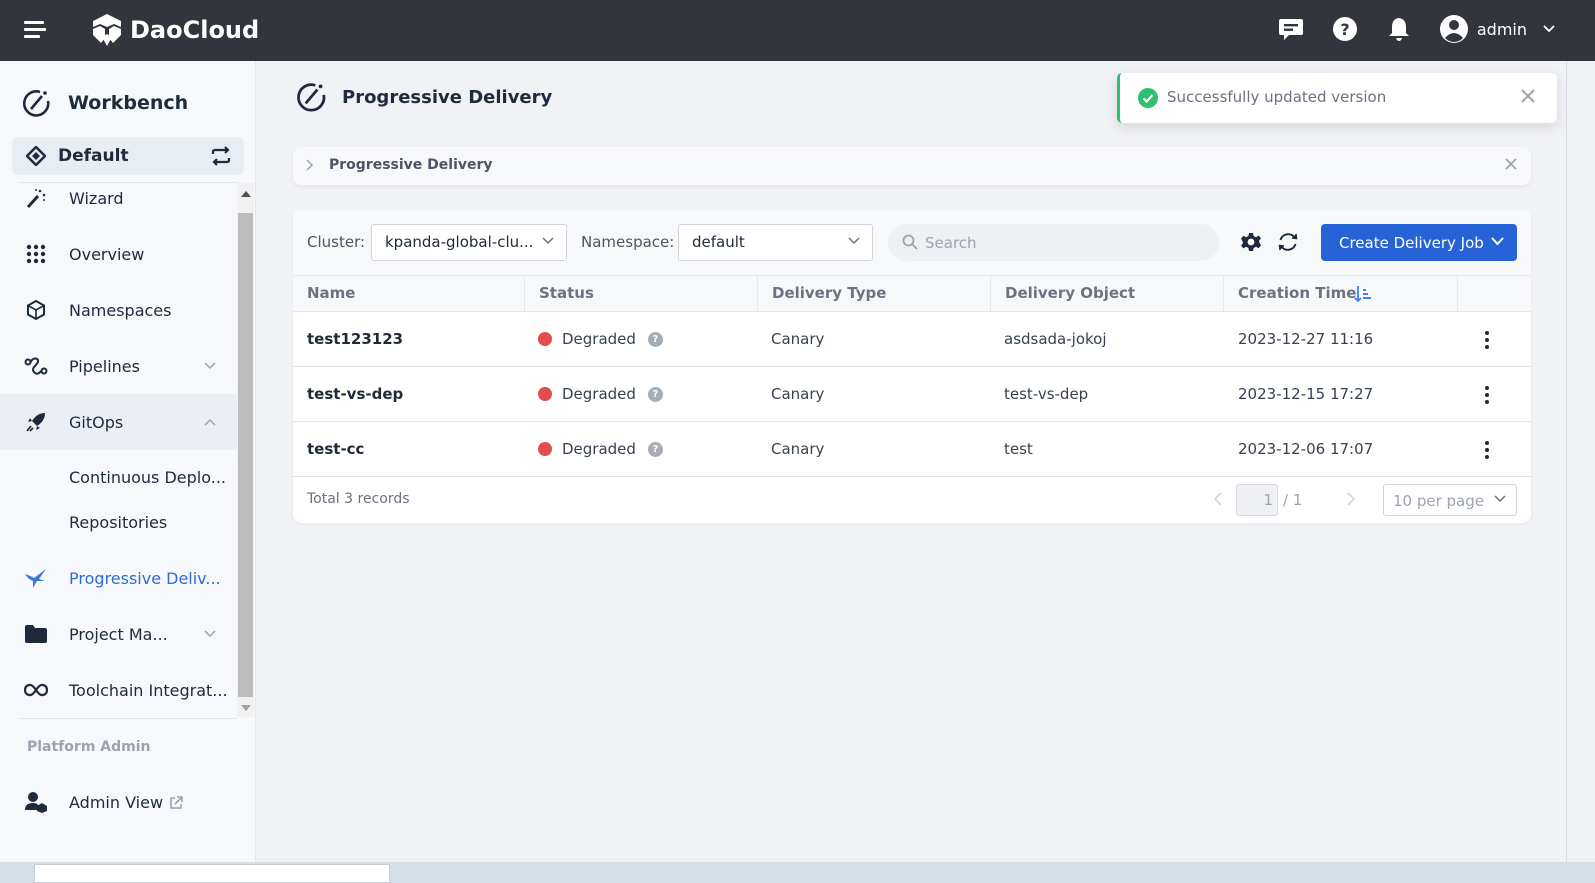 The image size is (1595, 883). Describe the element at coordinates (1580, 461) in the screenshot. I see `window-edge` at that location.